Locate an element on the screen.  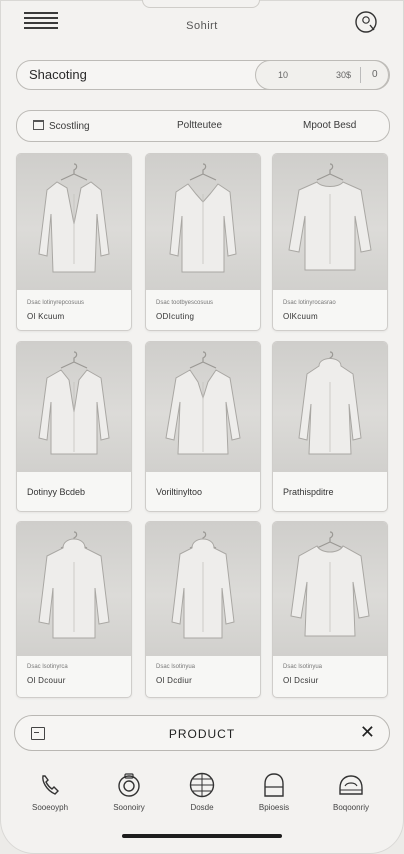
product-card: Prathispditre is located at coordinates (330, 426).